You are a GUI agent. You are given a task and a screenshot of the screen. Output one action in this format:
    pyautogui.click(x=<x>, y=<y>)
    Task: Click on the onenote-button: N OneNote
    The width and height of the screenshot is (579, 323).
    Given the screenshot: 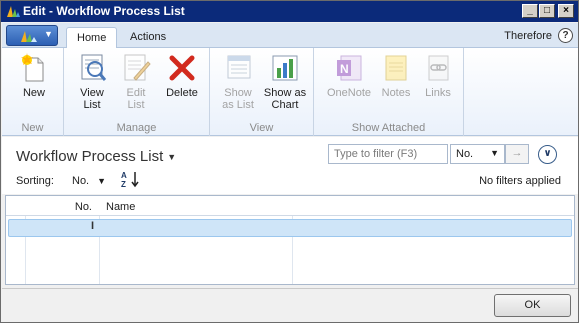 What is the action you would take?
    pyautogui.click(x=349, y=75)
    